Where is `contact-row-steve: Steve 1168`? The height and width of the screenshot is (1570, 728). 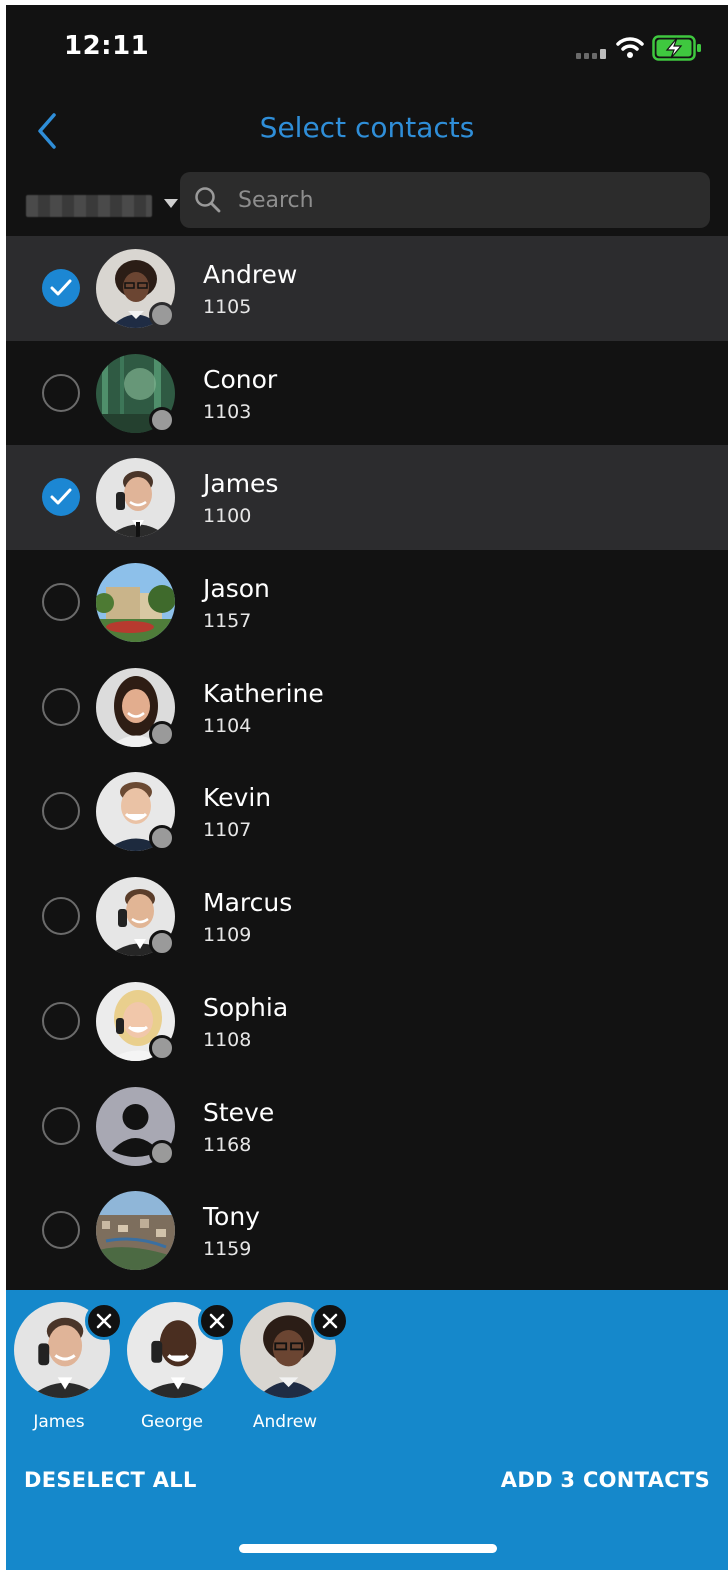 contact-row-steve: Steve 1168 is located at coordinates (367, 1126).